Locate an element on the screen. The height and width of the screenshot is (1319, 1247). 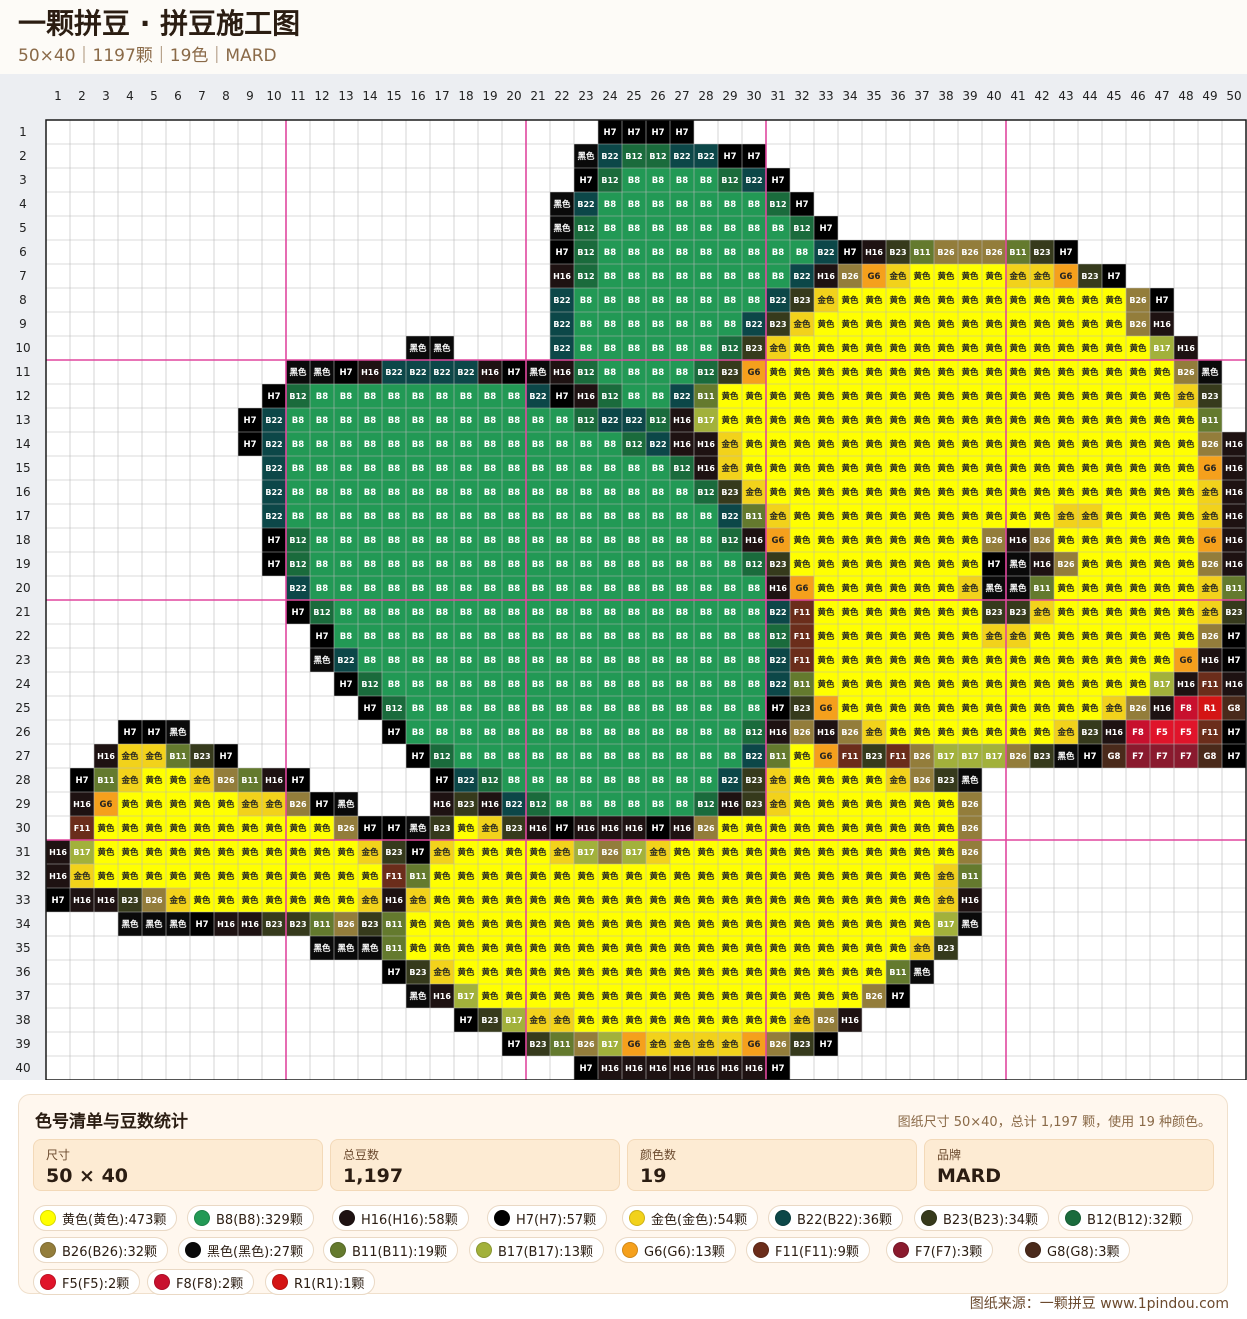
column-number: 42 is located at coordinates (1041, 96).